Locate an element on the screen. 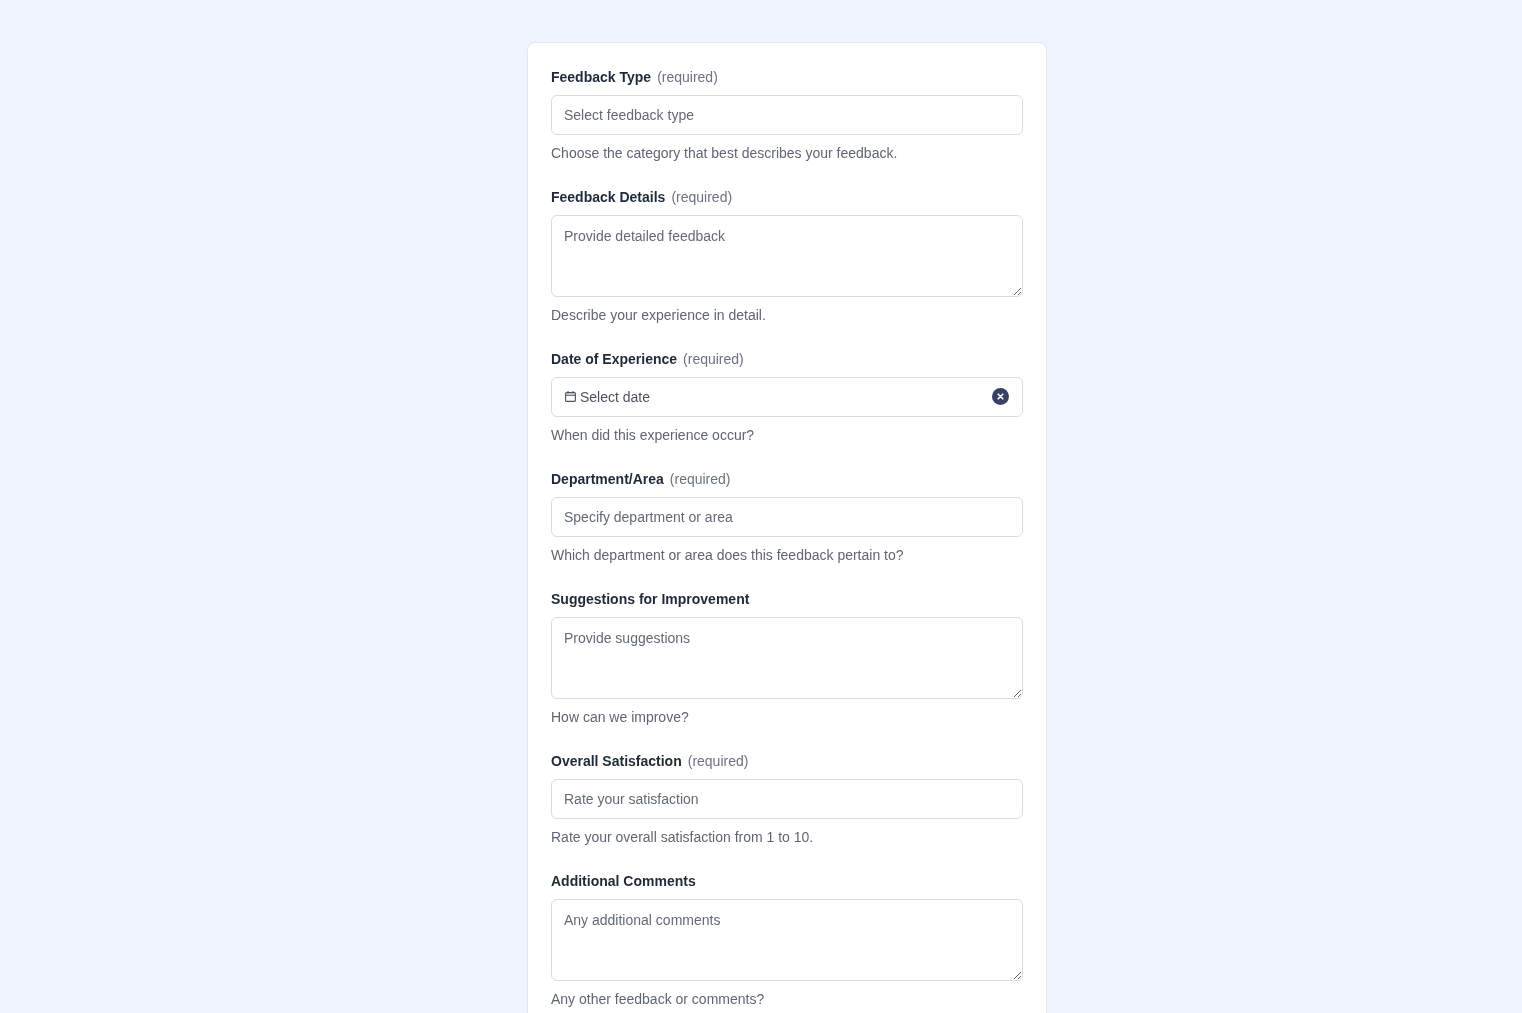 This screenshot has height=1013, width=1522. help-text: When did this experience occur? is located at coordinates (653, 435).